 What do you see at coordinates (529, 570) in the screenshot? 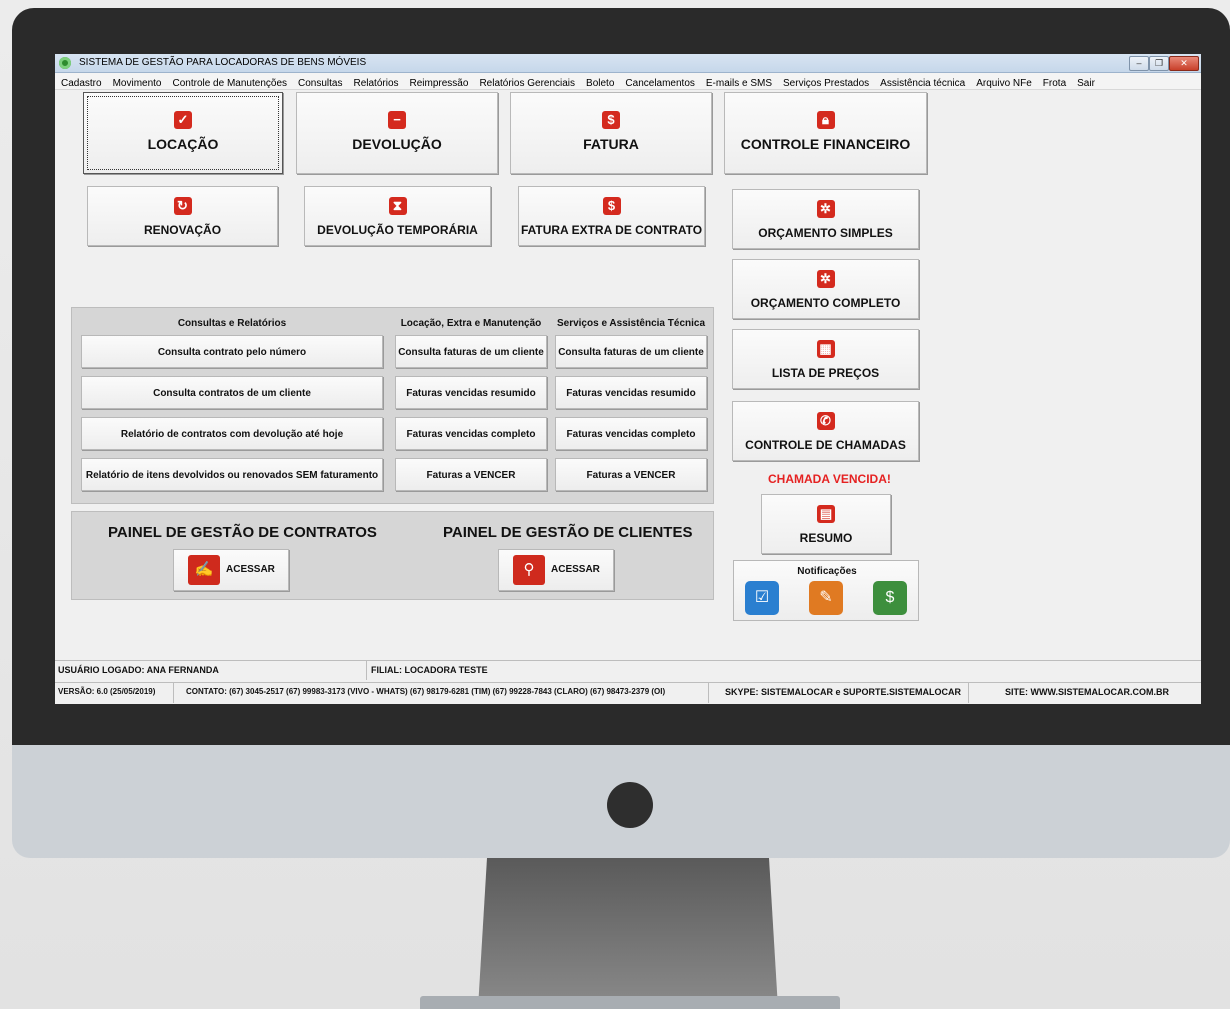
I see `clients-search-icon: ⚲` at bounding box center [529, 570].